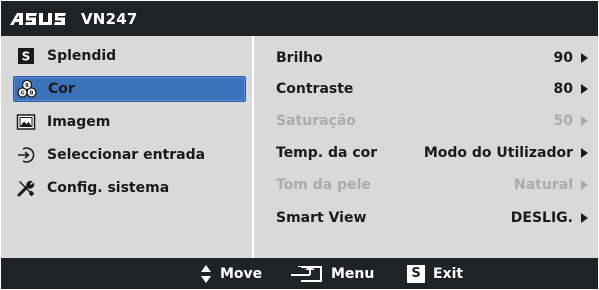 The height and width of the screenshot is (290, 599). Describe the element at coordinates (563, 58) in the screenshot. I see `setting-value-text: 90` at that location.